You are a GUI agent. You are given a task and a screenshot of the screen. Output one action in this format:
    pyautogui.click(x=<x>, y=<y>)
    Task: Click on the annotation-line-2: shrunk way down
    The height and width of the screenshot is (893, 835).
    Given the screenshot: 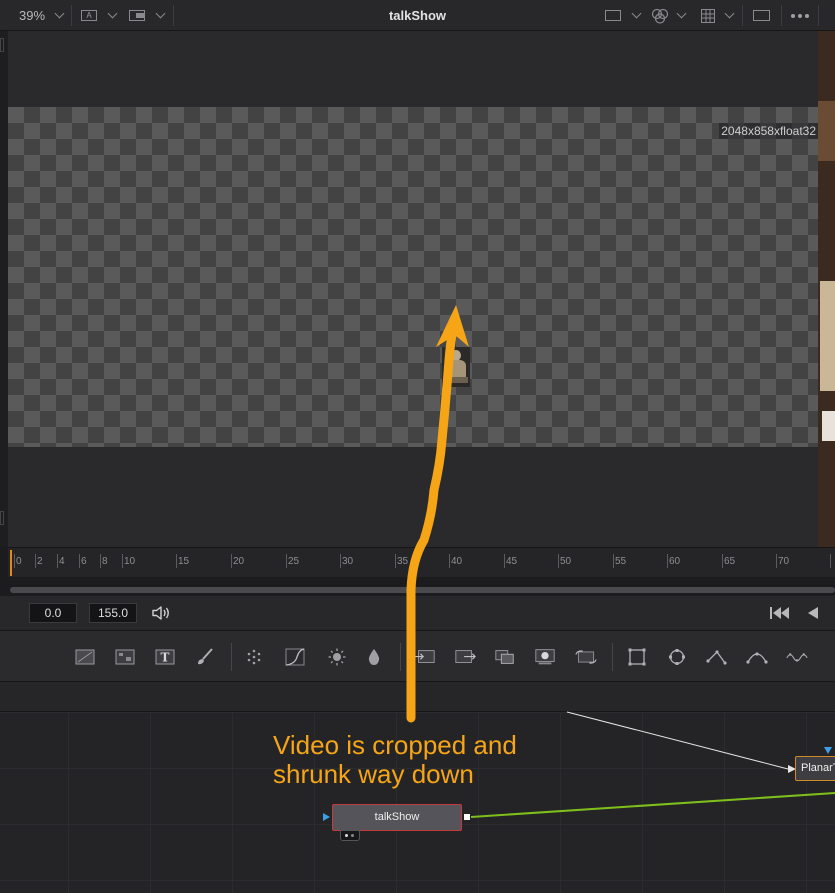 What is the action you would take?
    pyautogui.click(x=373, y=774)
    